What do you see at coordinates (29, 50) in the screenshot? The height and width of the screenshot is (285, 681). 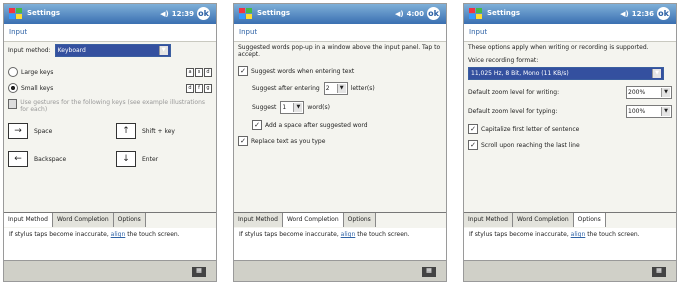 I see `input-method-label: Input method:` at bounding box center [29, 50].